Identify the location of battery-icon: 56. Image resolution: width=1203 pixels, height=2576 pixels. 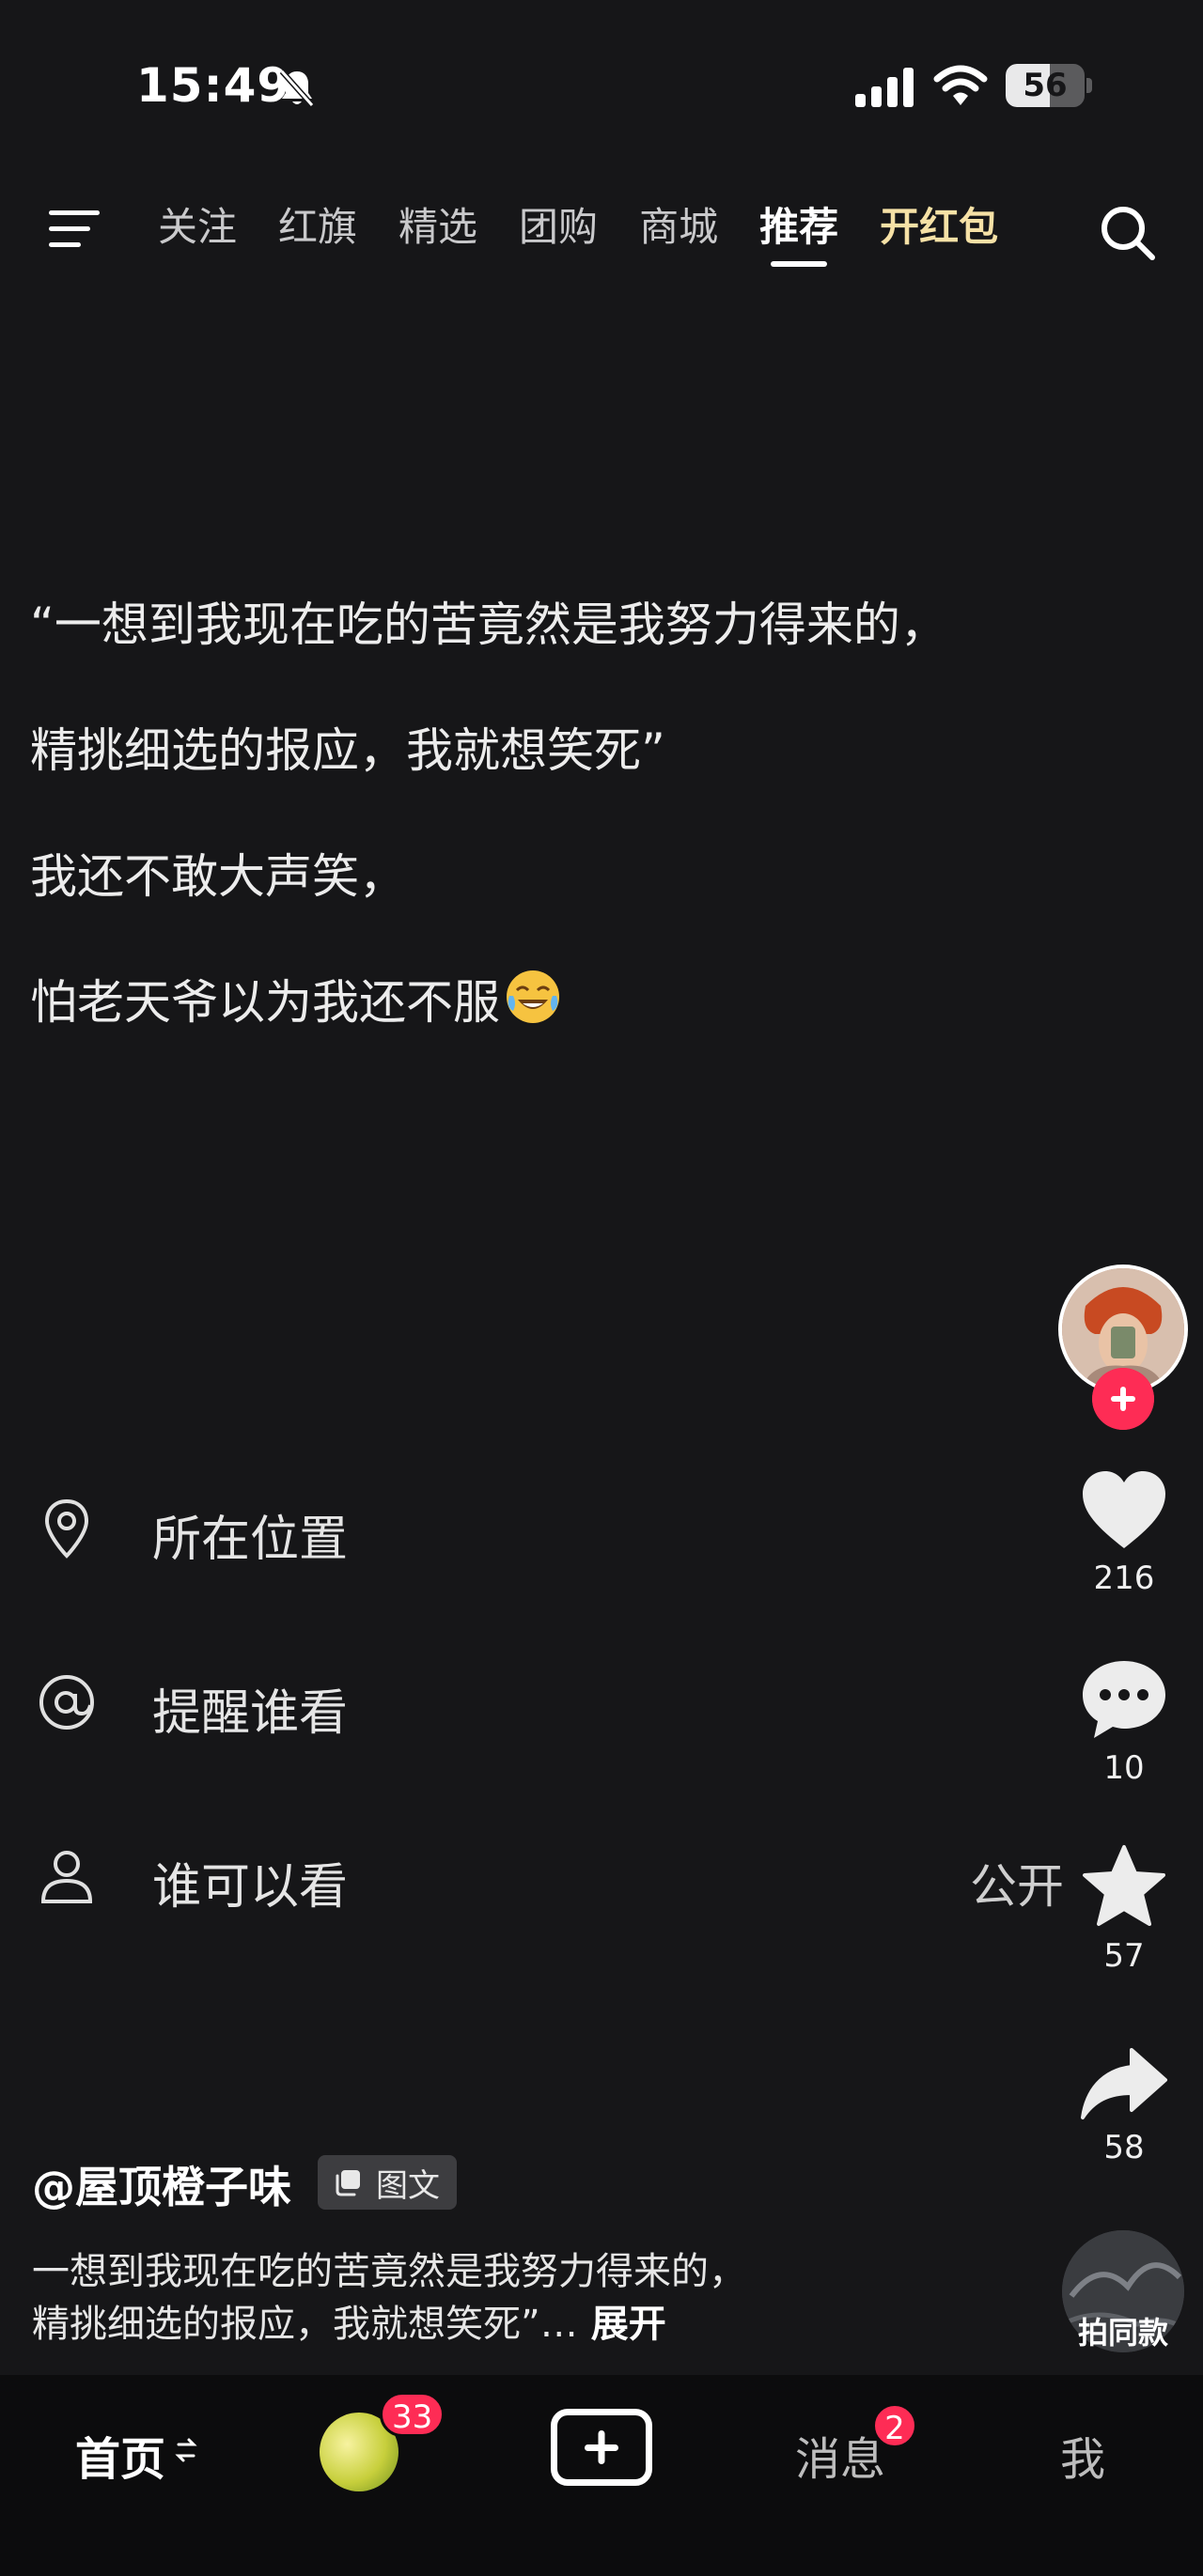
(1049, 85).